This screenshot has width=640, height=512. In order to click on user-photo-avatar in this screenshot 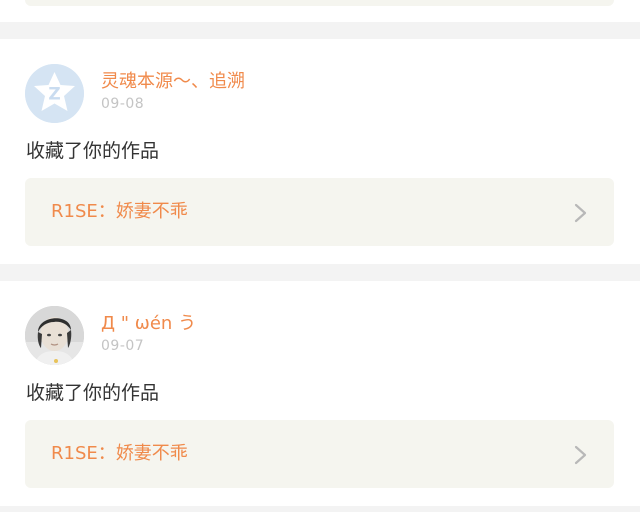, I will do `click(54, 335)`.